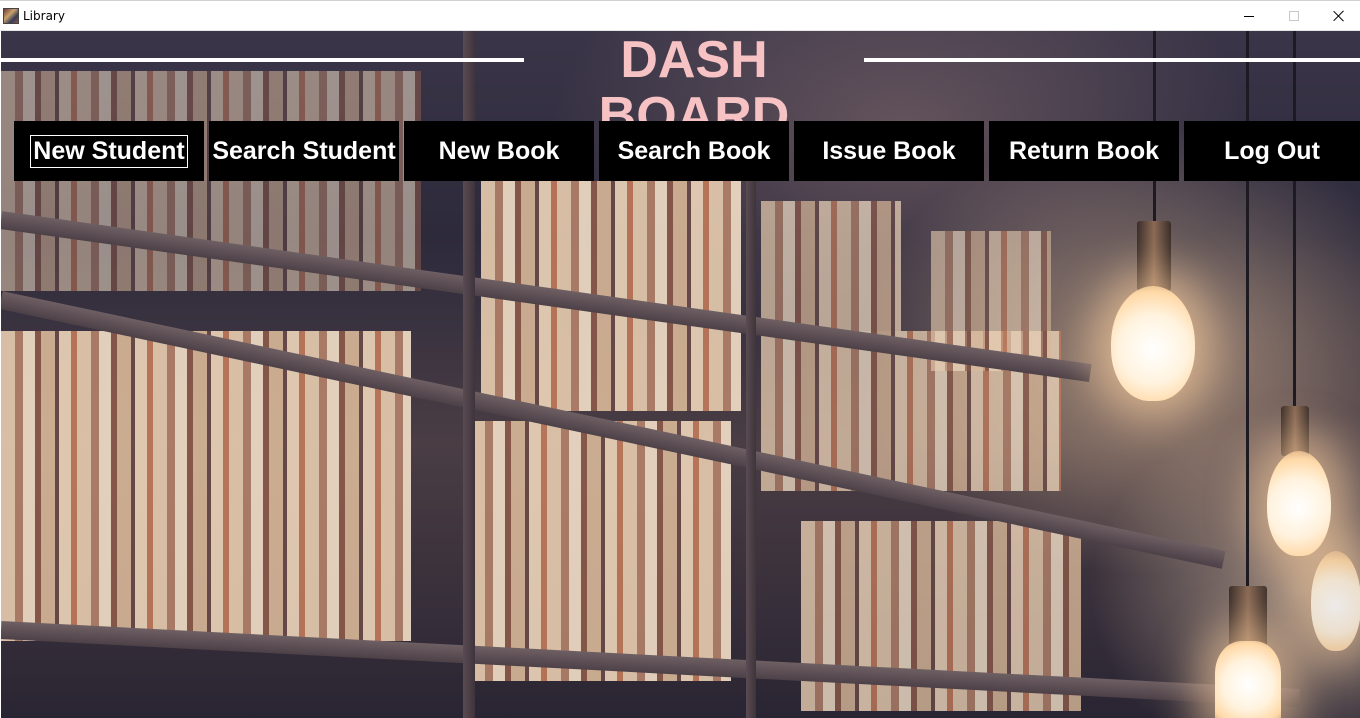 Image resolution: width=1360 pixels, height=718 pixels. What do you see at coordinates (680, 15) in the screenshot?
I see `window-titlebar: Library` at bounding box center [680, 15].